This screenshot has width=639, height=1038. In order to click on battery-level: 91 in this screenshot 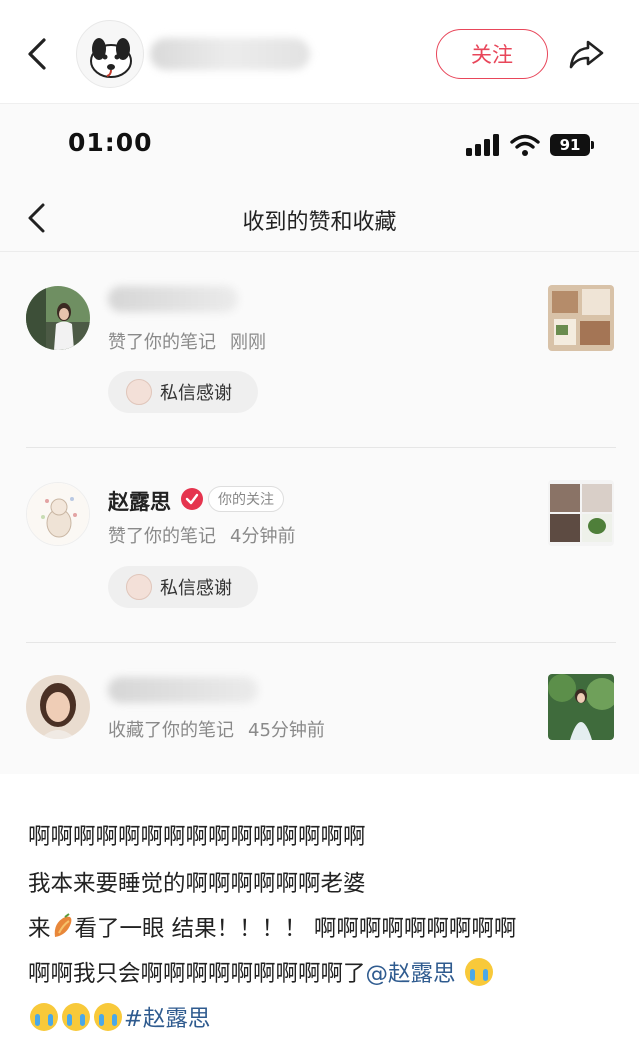, I will do `click(570, 145)`.